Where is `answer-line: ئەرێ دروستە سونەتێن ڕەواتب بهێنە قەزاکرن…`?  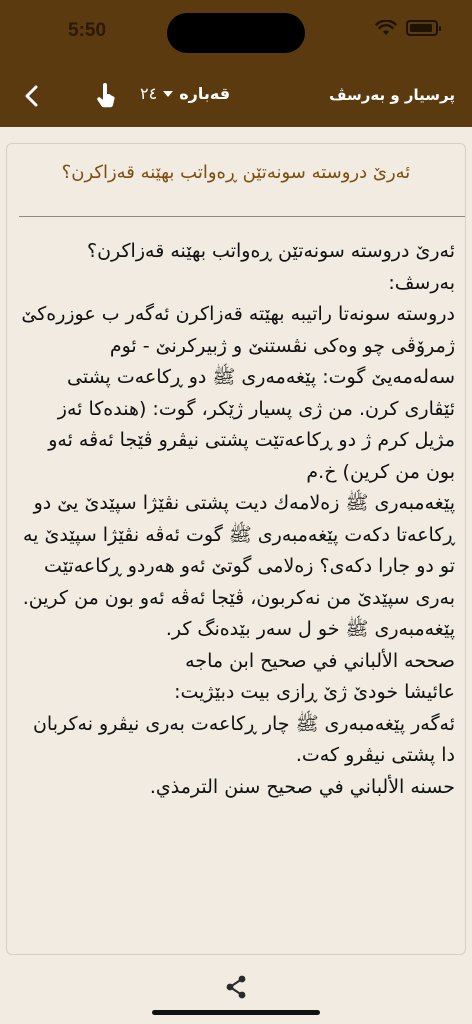 answer-line: ئەرێ دروستە سونەتێن ڕەواتب بهێنە قەزاکرن… is located at coordinates (270, 251).